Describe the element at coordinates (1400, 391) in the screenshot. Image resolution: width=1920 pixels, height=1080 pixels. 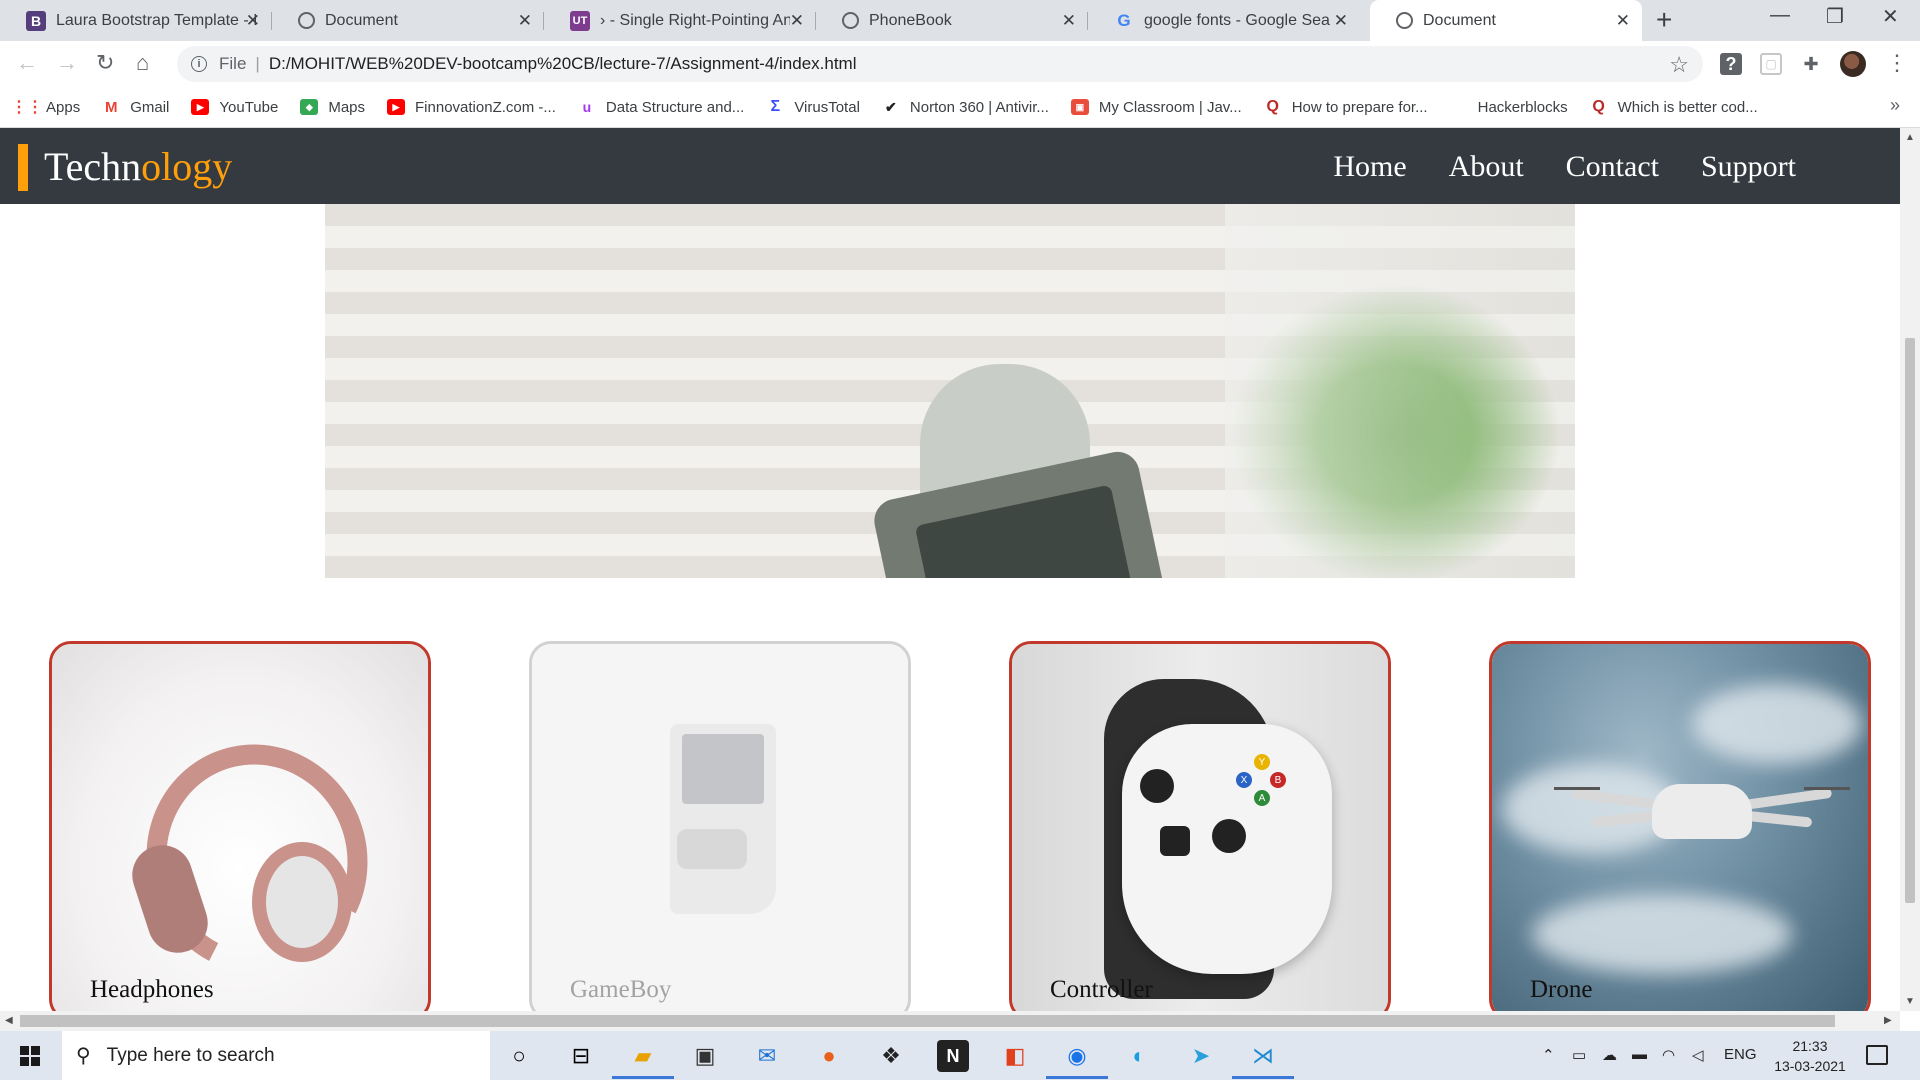
I see `hero-wall-shading` at that location.